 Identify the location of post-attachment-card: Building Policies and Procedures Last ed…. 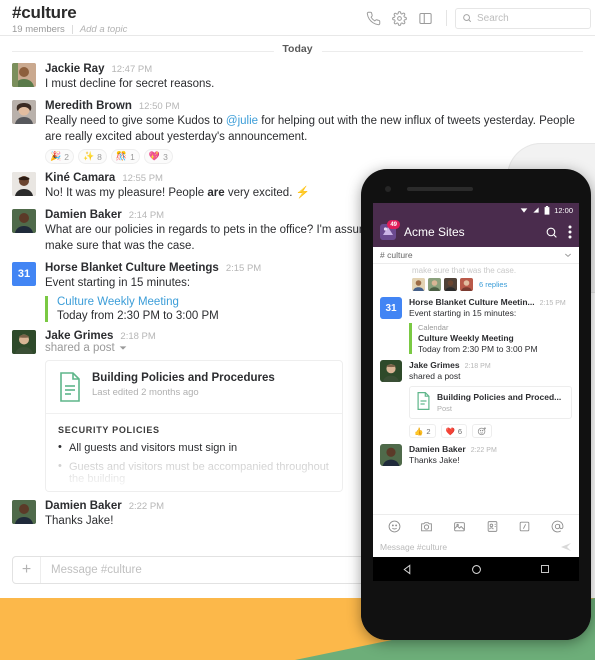
(194, 426).